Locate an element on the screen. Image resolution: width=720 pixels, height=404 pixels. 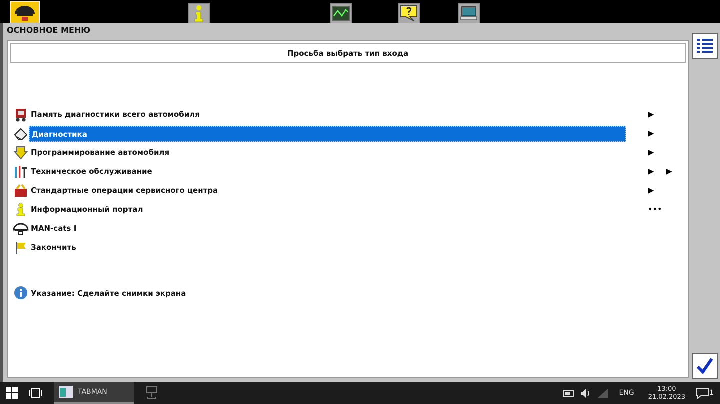
help-icon is located at coordinates (409, 13).